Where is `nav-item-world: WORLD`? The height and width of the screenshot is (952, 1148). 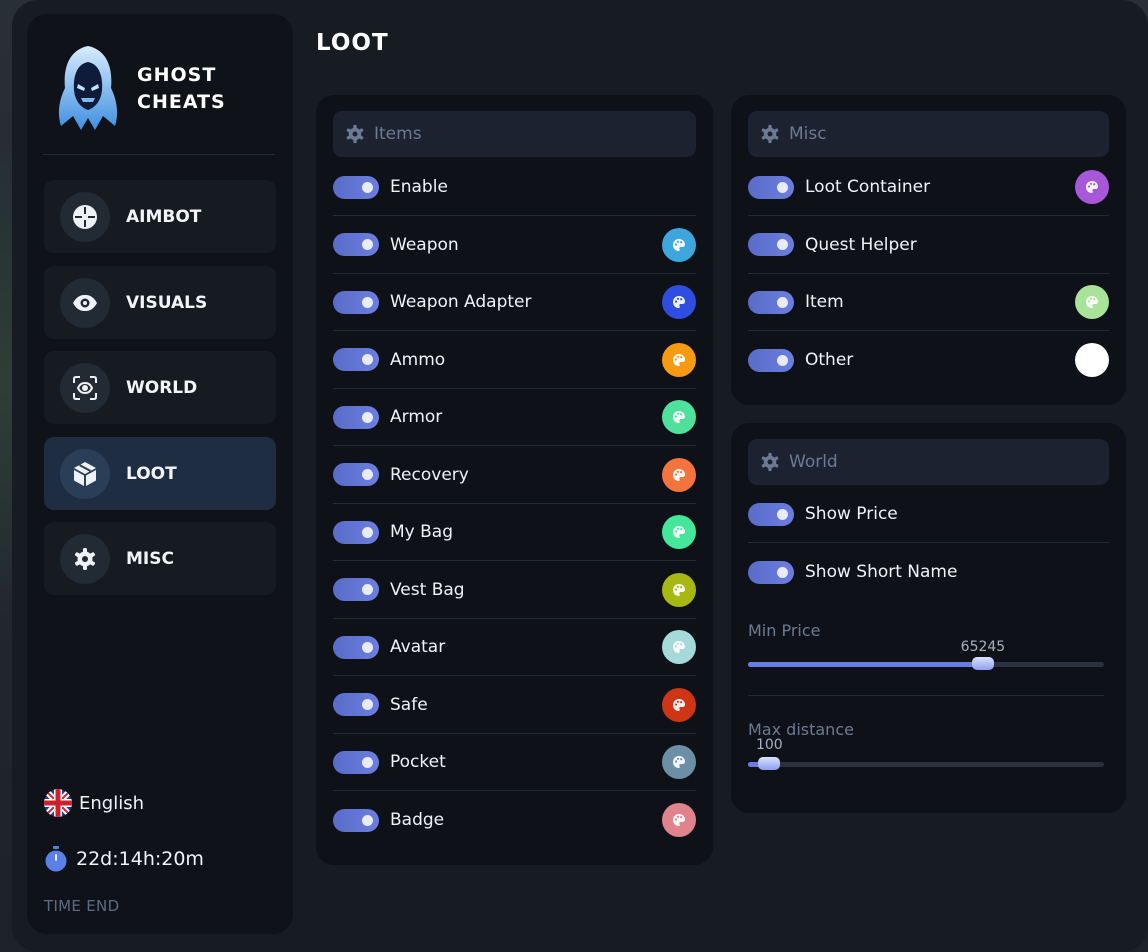
nav-item-world: WORLD is located at coordinates (160, 387).